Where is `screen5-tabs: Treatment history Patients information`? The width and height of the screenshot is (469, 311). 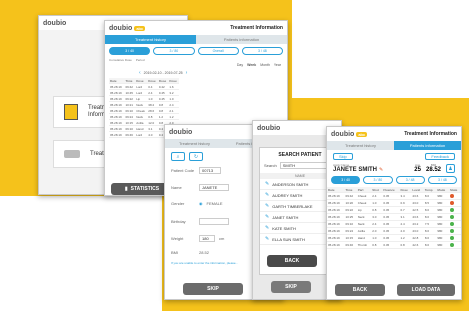 screen5-tabs: Treatment history Patients information is located at coordinates (394, 145).